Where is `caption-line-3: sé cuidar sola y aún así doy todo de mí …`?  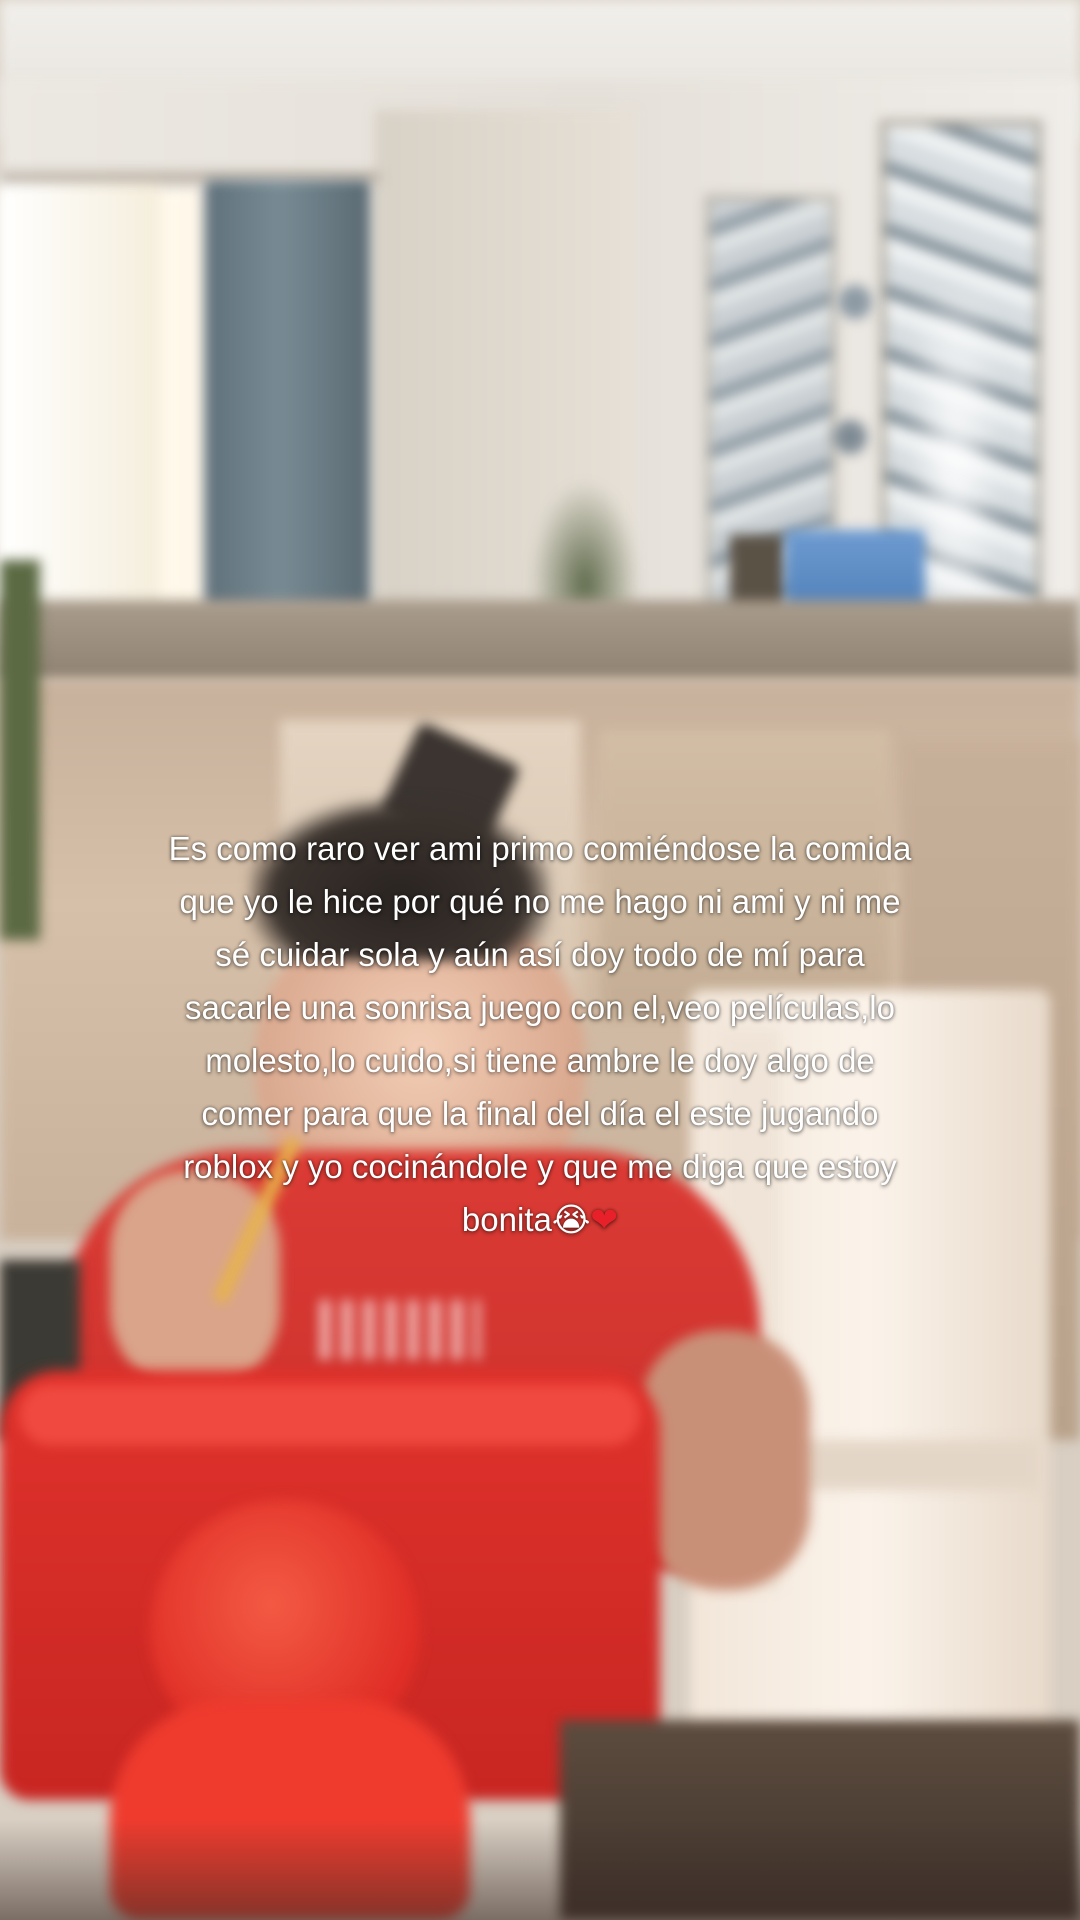
caption-line-3: sé cuidar sola y aún así doy todo de mí … is located at coordinates (540, 954).